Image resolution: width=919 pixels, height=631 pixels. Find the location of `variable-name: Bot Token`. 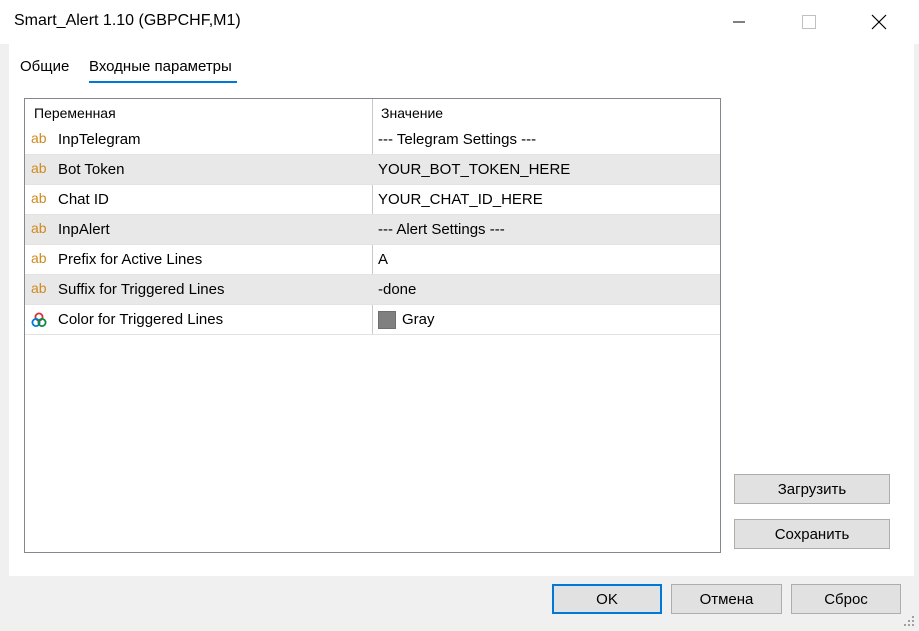

variable-name: Bot Token is located at coordinates (91, 169).